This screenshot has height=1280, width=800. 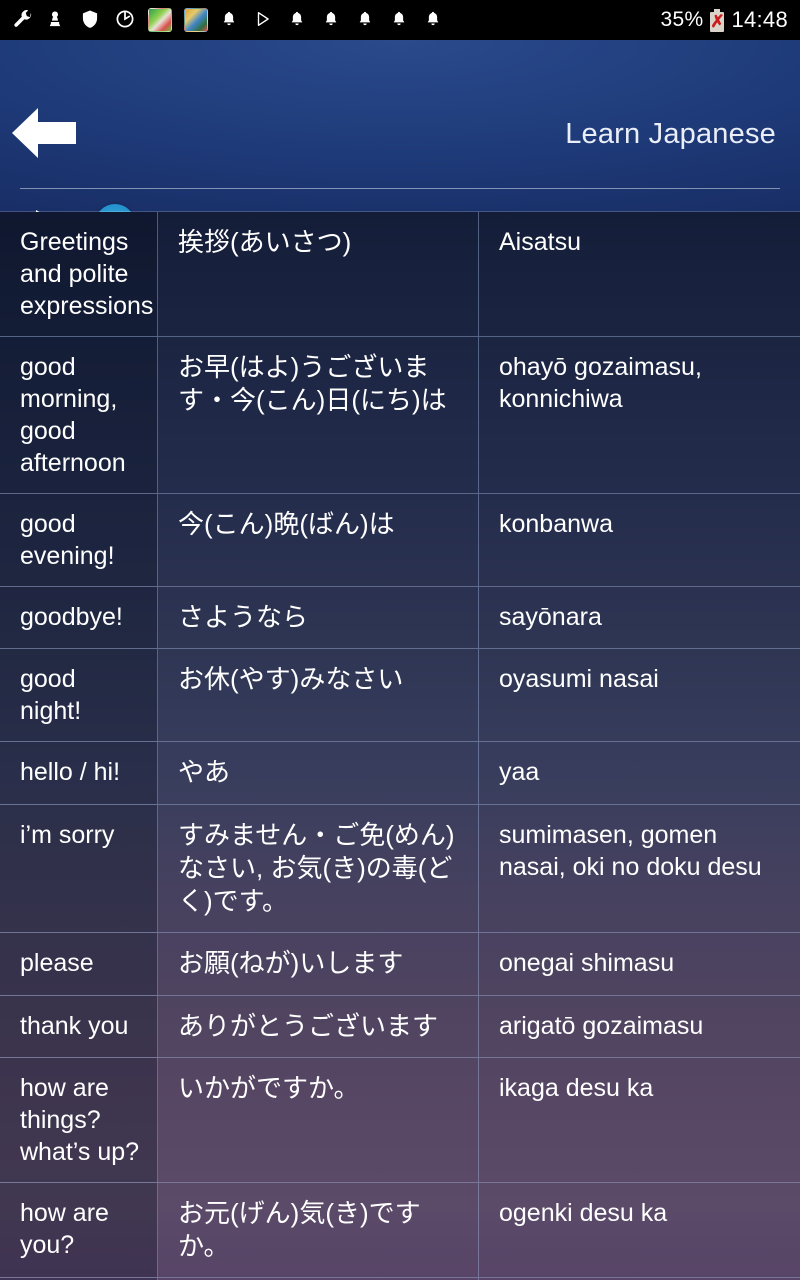 What do you see at coordinates (682, 19) in the screenshot?
I see `battery-percent-label: 35%` at bounding box center [682, 19].